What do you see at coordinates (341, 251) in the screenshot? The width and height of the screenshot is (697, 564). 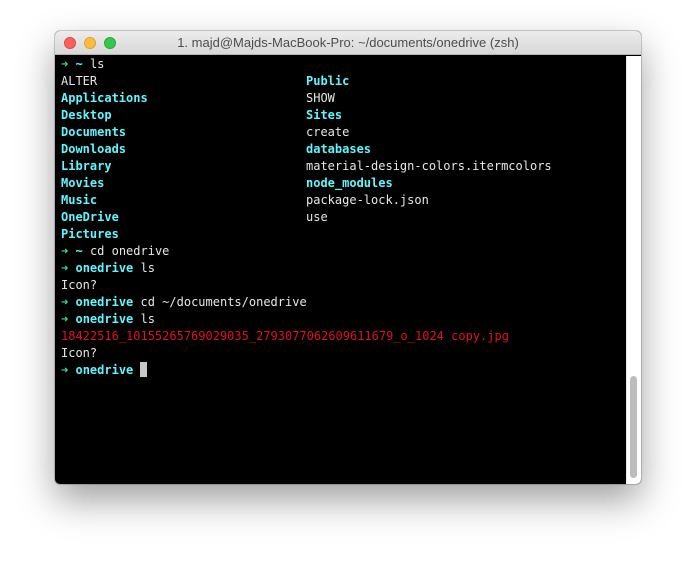 I see `prompt-line: ➜ ~ cd onedrive` at bounding box center [341, 251].